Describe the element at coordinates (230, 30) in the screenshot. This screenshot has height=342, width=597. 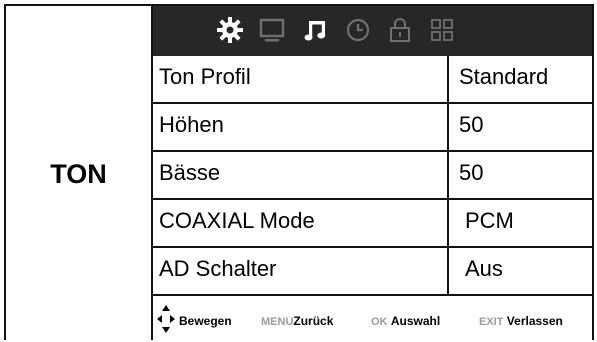
I see `gear-icon` at that location.